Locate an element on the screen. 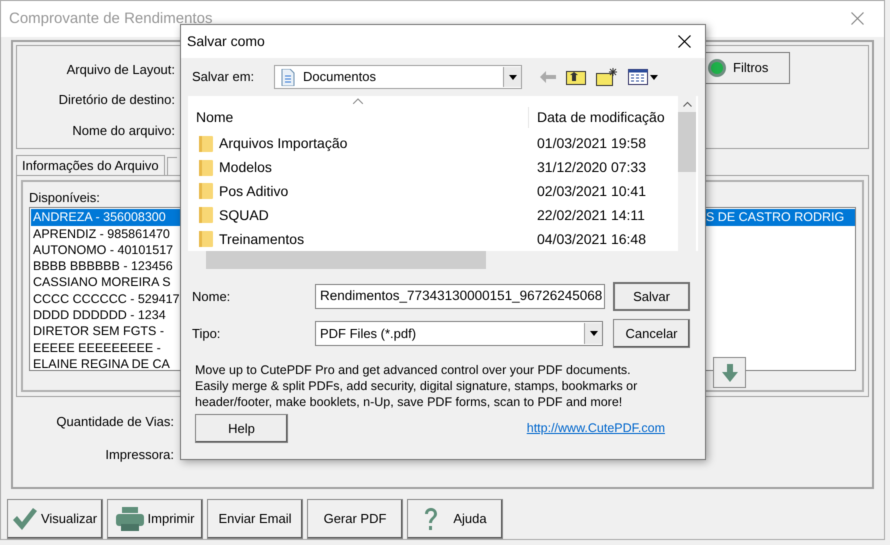  new-folder-icon is located at coordinates (607, 77).